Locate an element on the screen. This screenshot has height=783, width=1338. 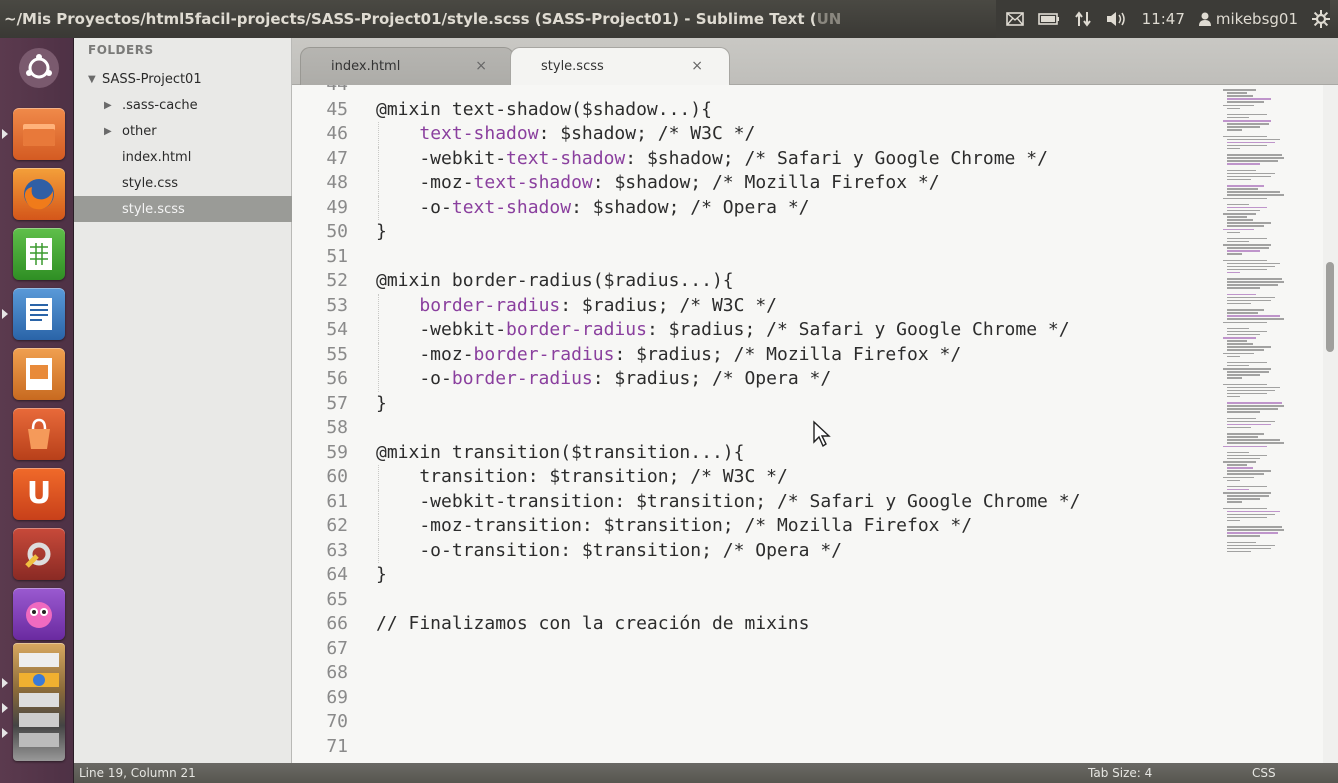
mail-icon is located at coordinates (1014, 19).